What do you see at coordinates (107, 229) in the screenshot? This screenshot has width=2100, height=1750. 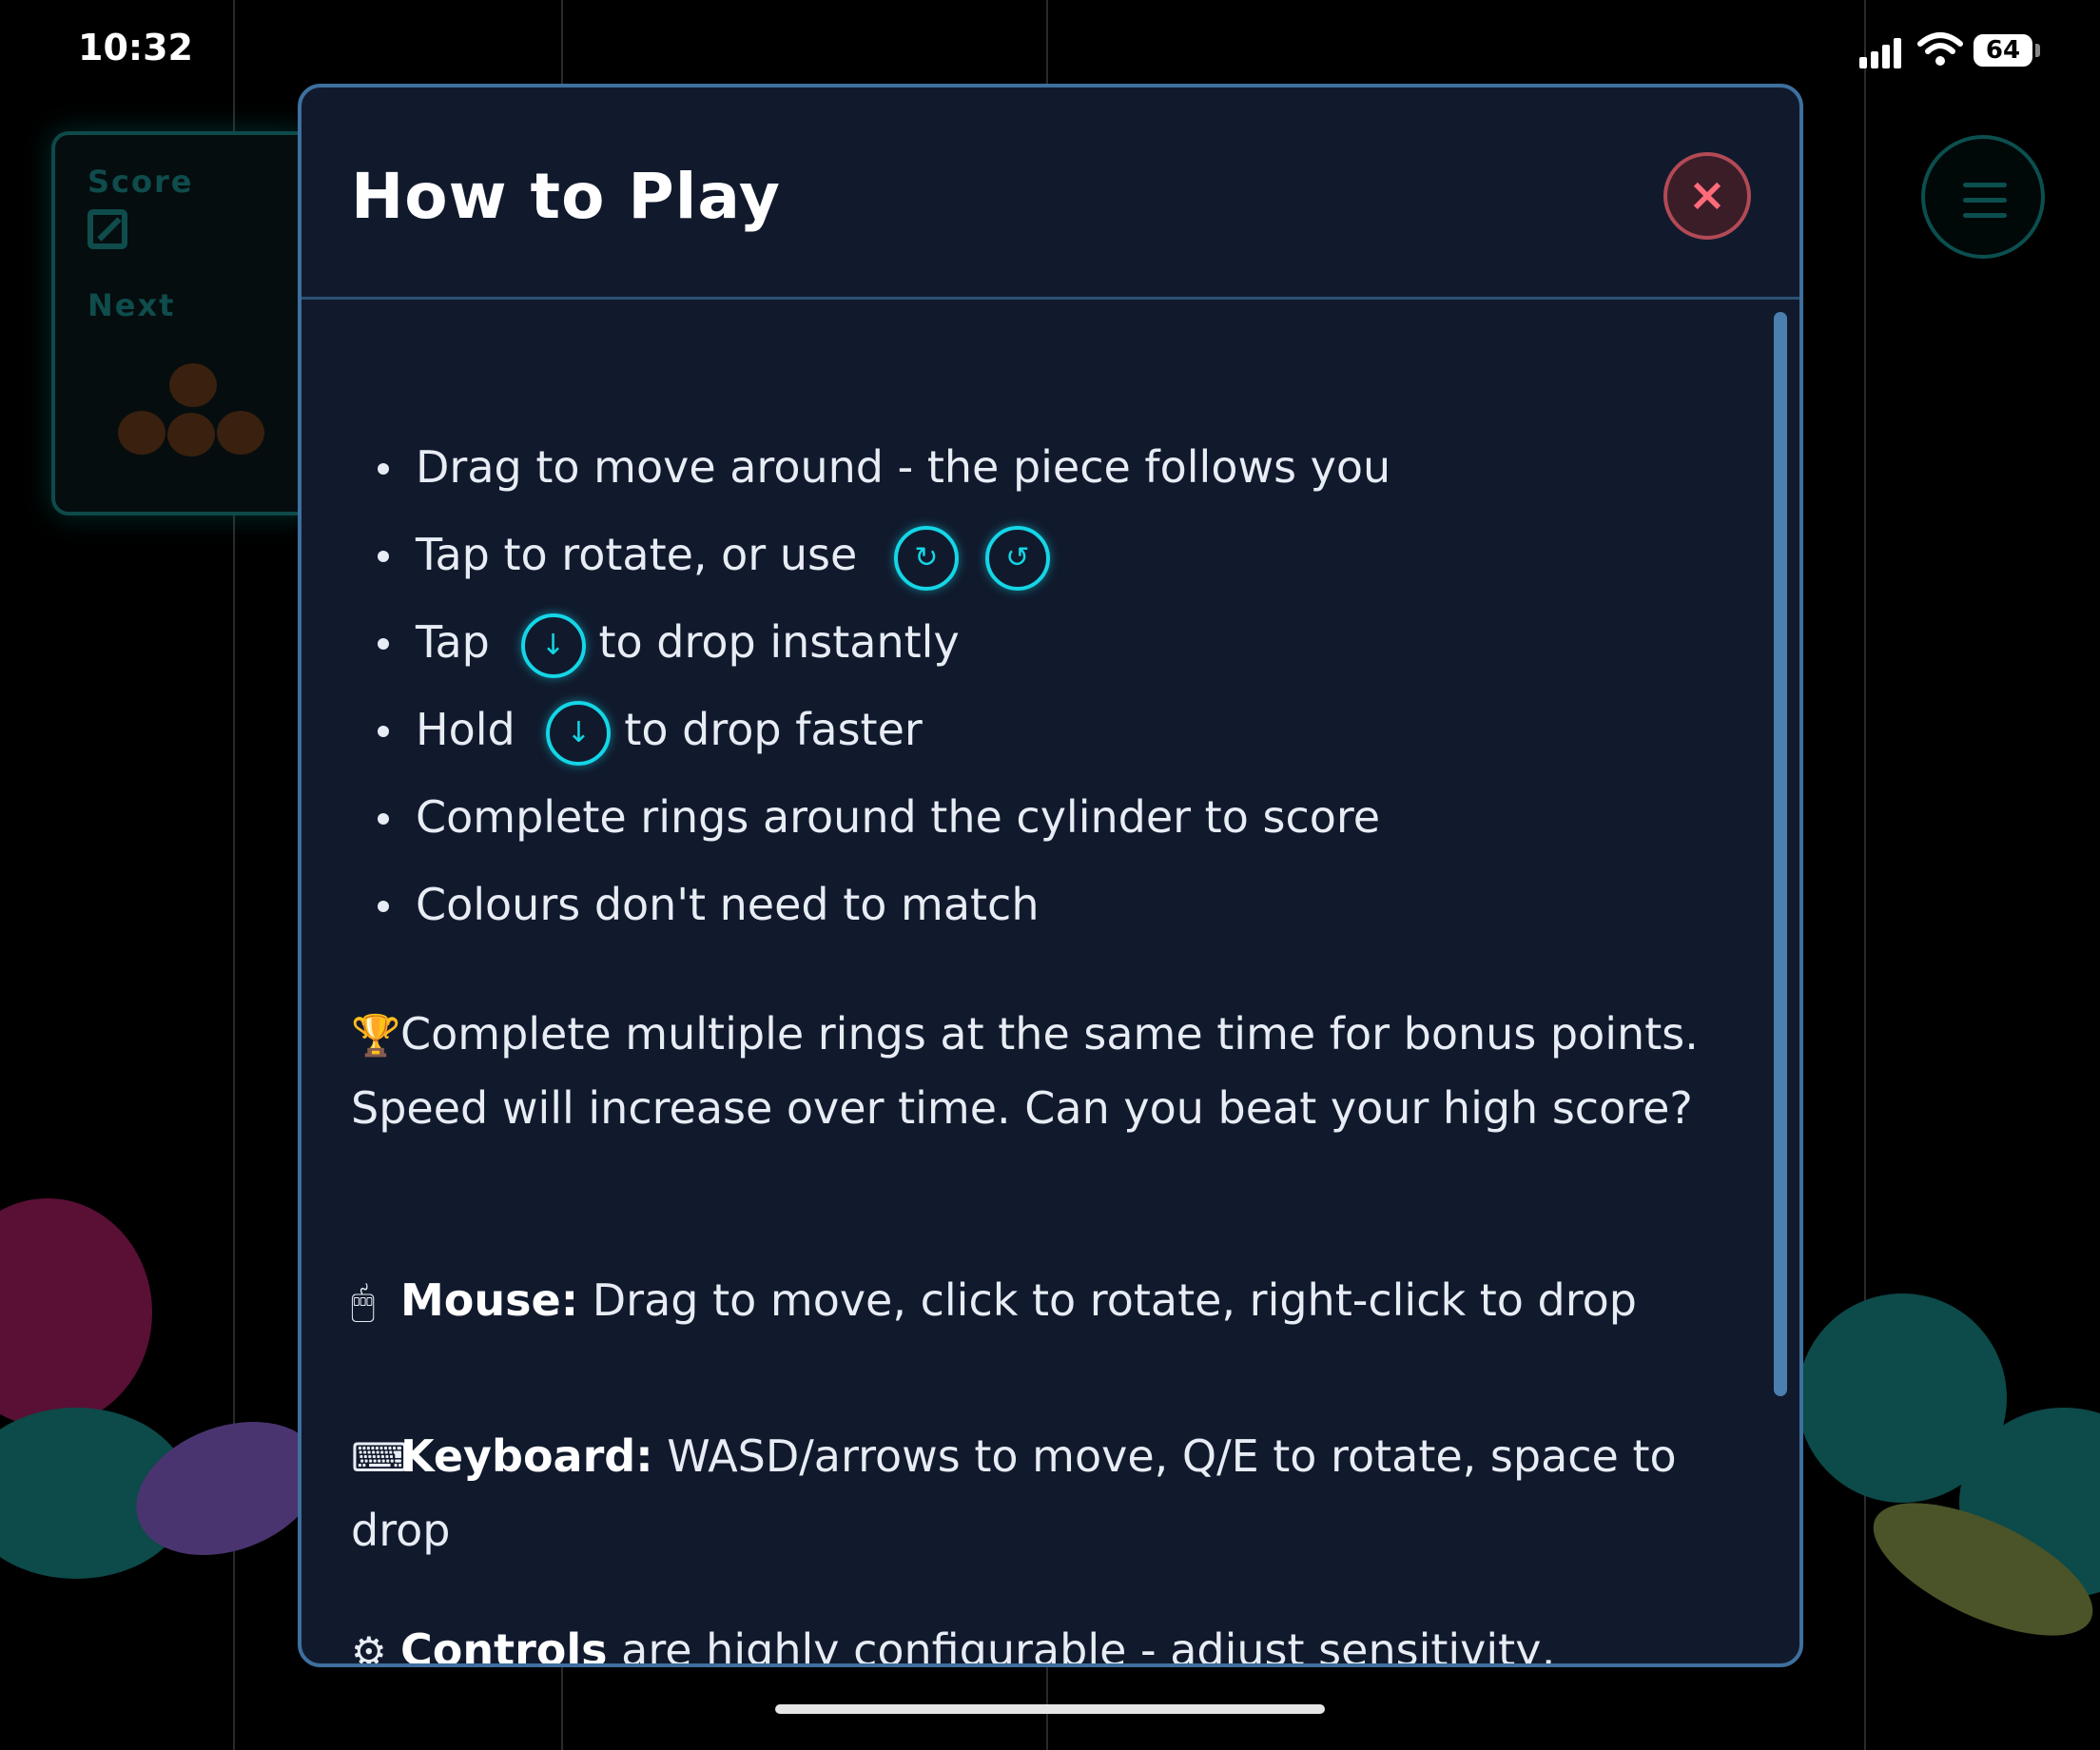 I see `score-value-icon` at bounding box center [107, 229].